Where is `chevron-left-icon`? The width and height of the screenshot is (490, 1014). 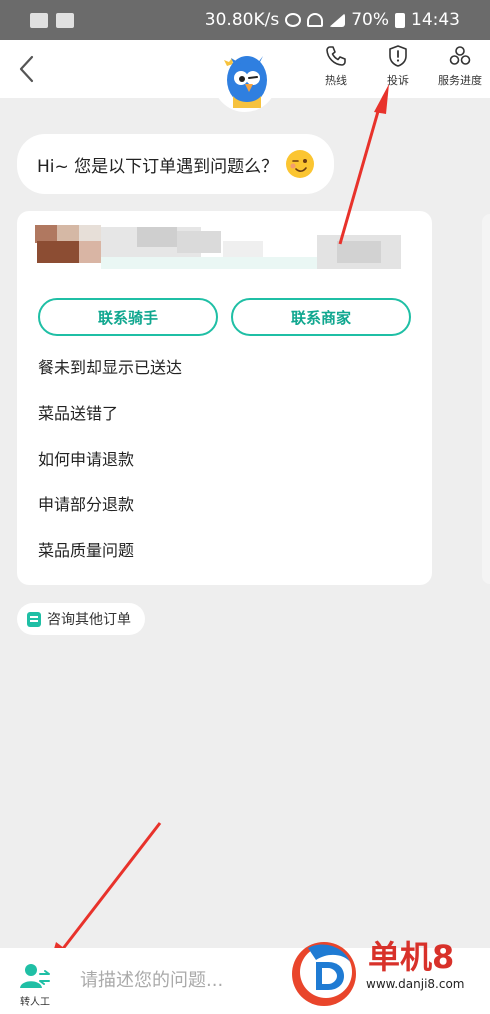
chevron-left-icon is located at coordinates (26, 69).